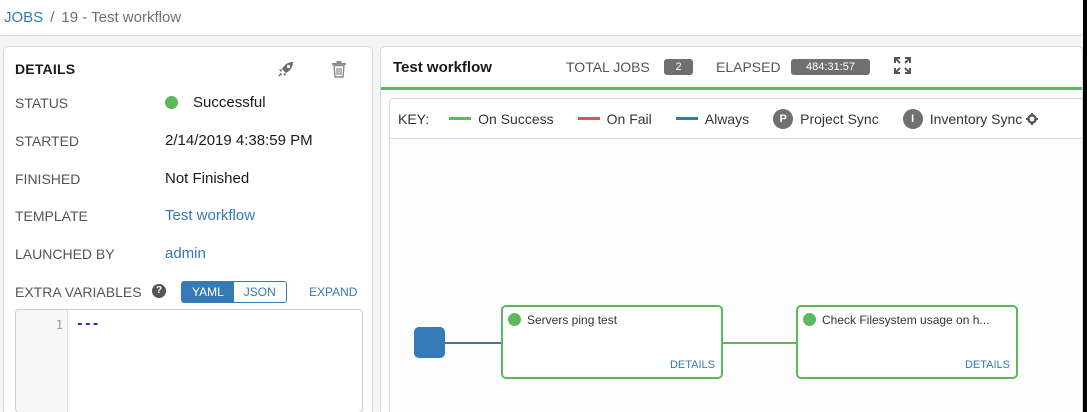 This screenshot has height=412, width=1087. What do you see at coordinates (678, 67) in the screenshot?
I see `total-jobs-badge: 2` at bounding box center [678, 67].